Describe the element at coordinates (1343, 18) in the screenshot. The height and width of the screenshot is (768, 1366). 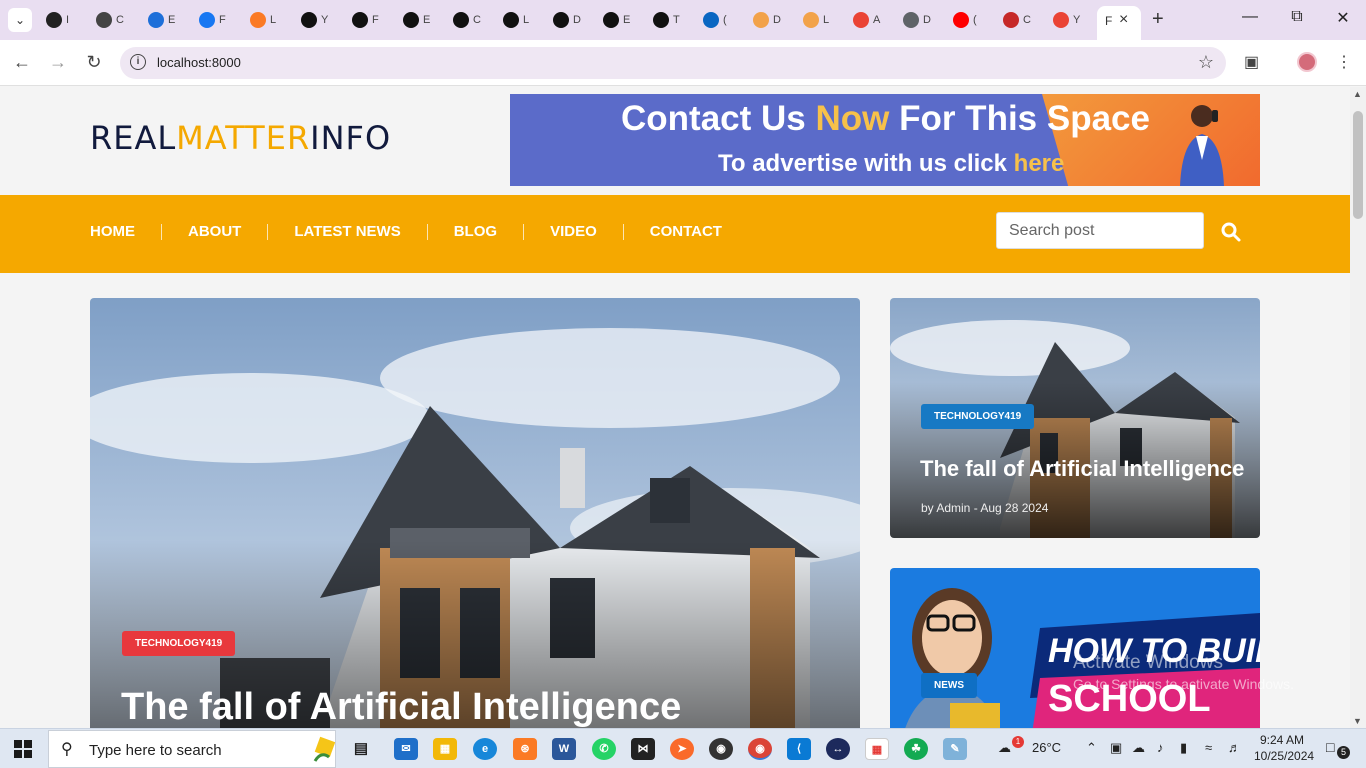
I see `close-window-icon: ✕` at that location.